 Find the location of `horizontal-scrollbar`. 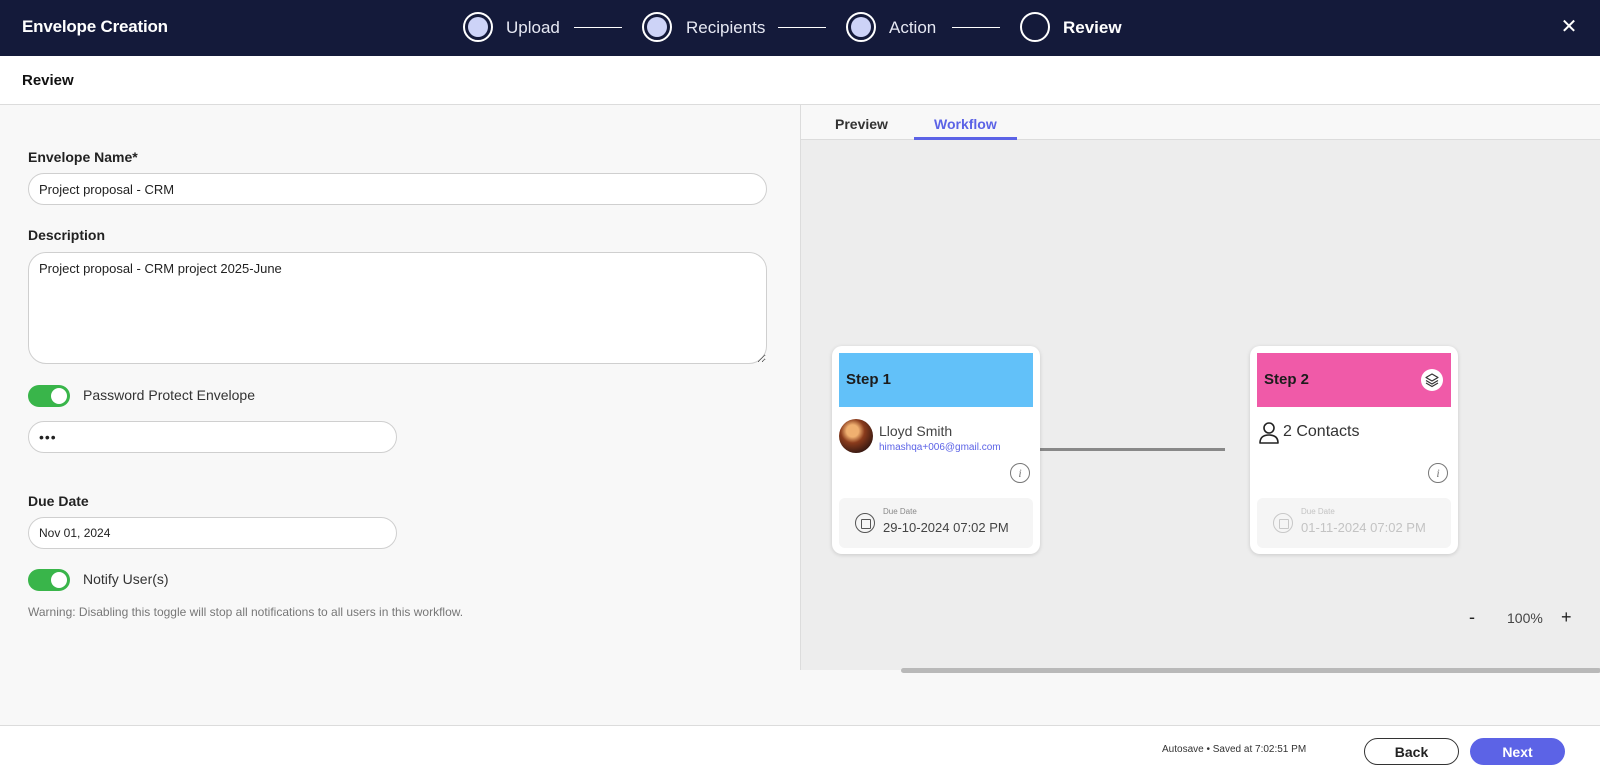

horizontal-scrollbar is located at coordinates (1250, 670).